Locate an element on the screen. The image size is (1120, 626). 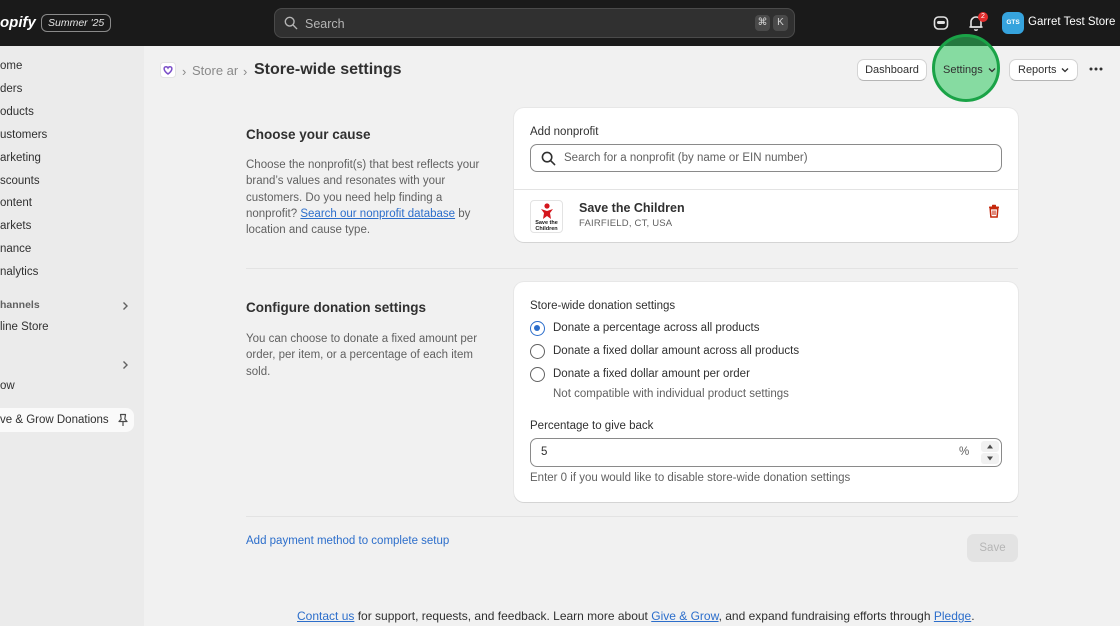
save-button: Save is located at coordinates (992, 548).